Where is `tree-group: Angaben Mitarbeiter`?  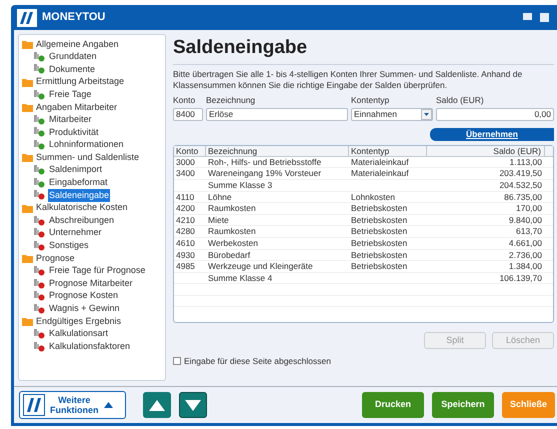 tree-group: Angaben Mitarbeiter is located at coordinates (77, 107).